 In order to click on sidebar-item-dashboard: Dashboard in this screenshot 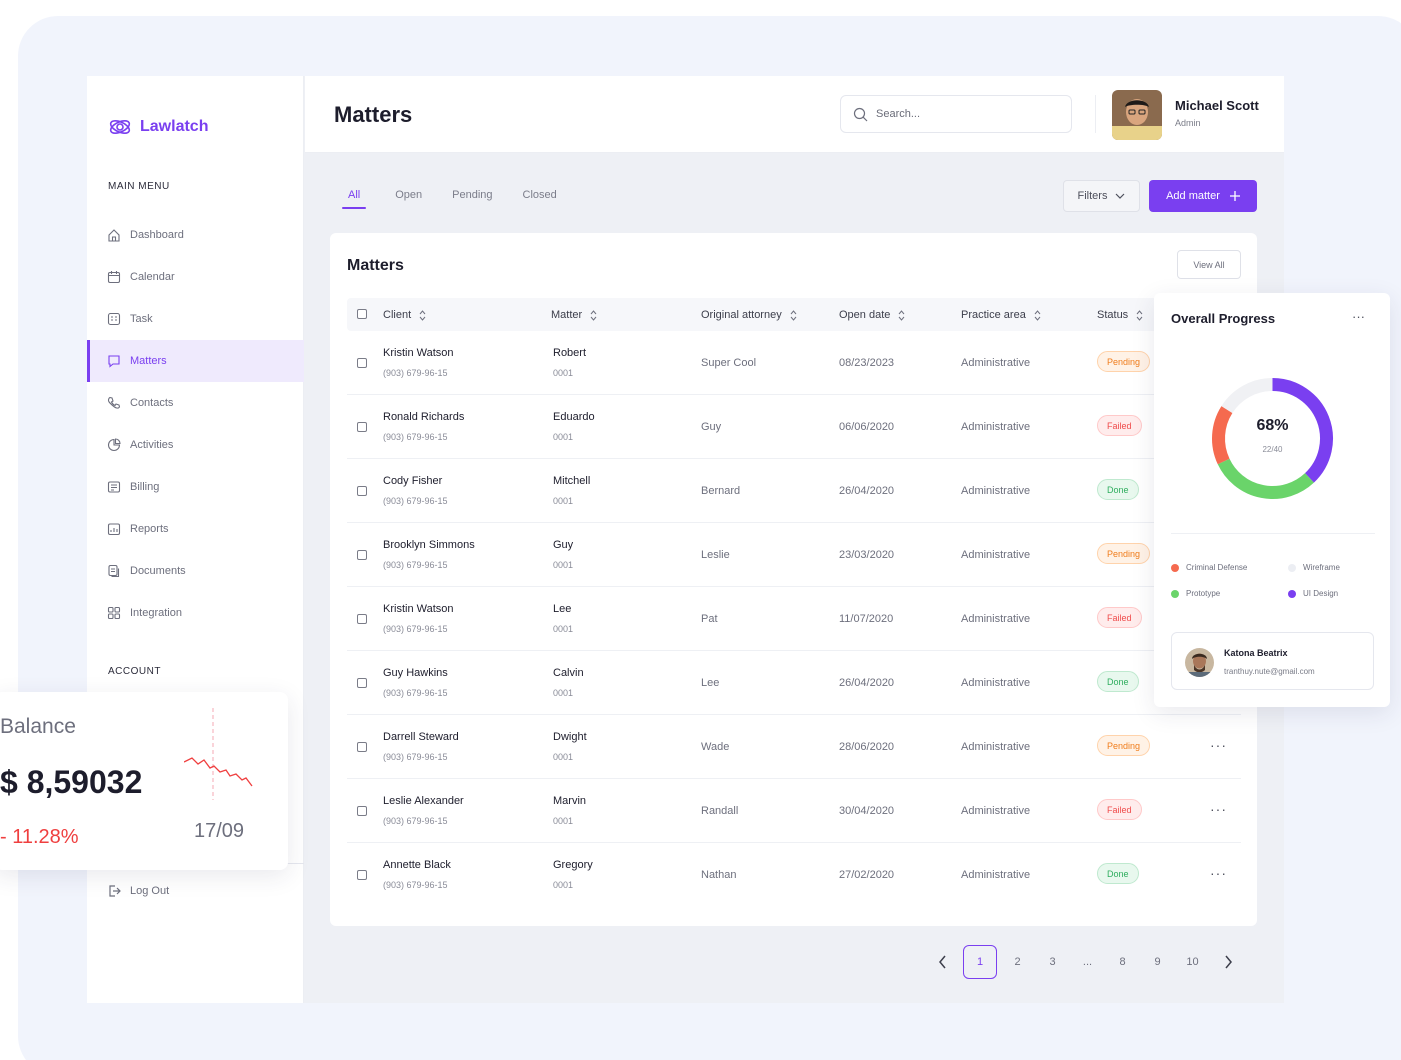, I will do `click(195, 235)`.